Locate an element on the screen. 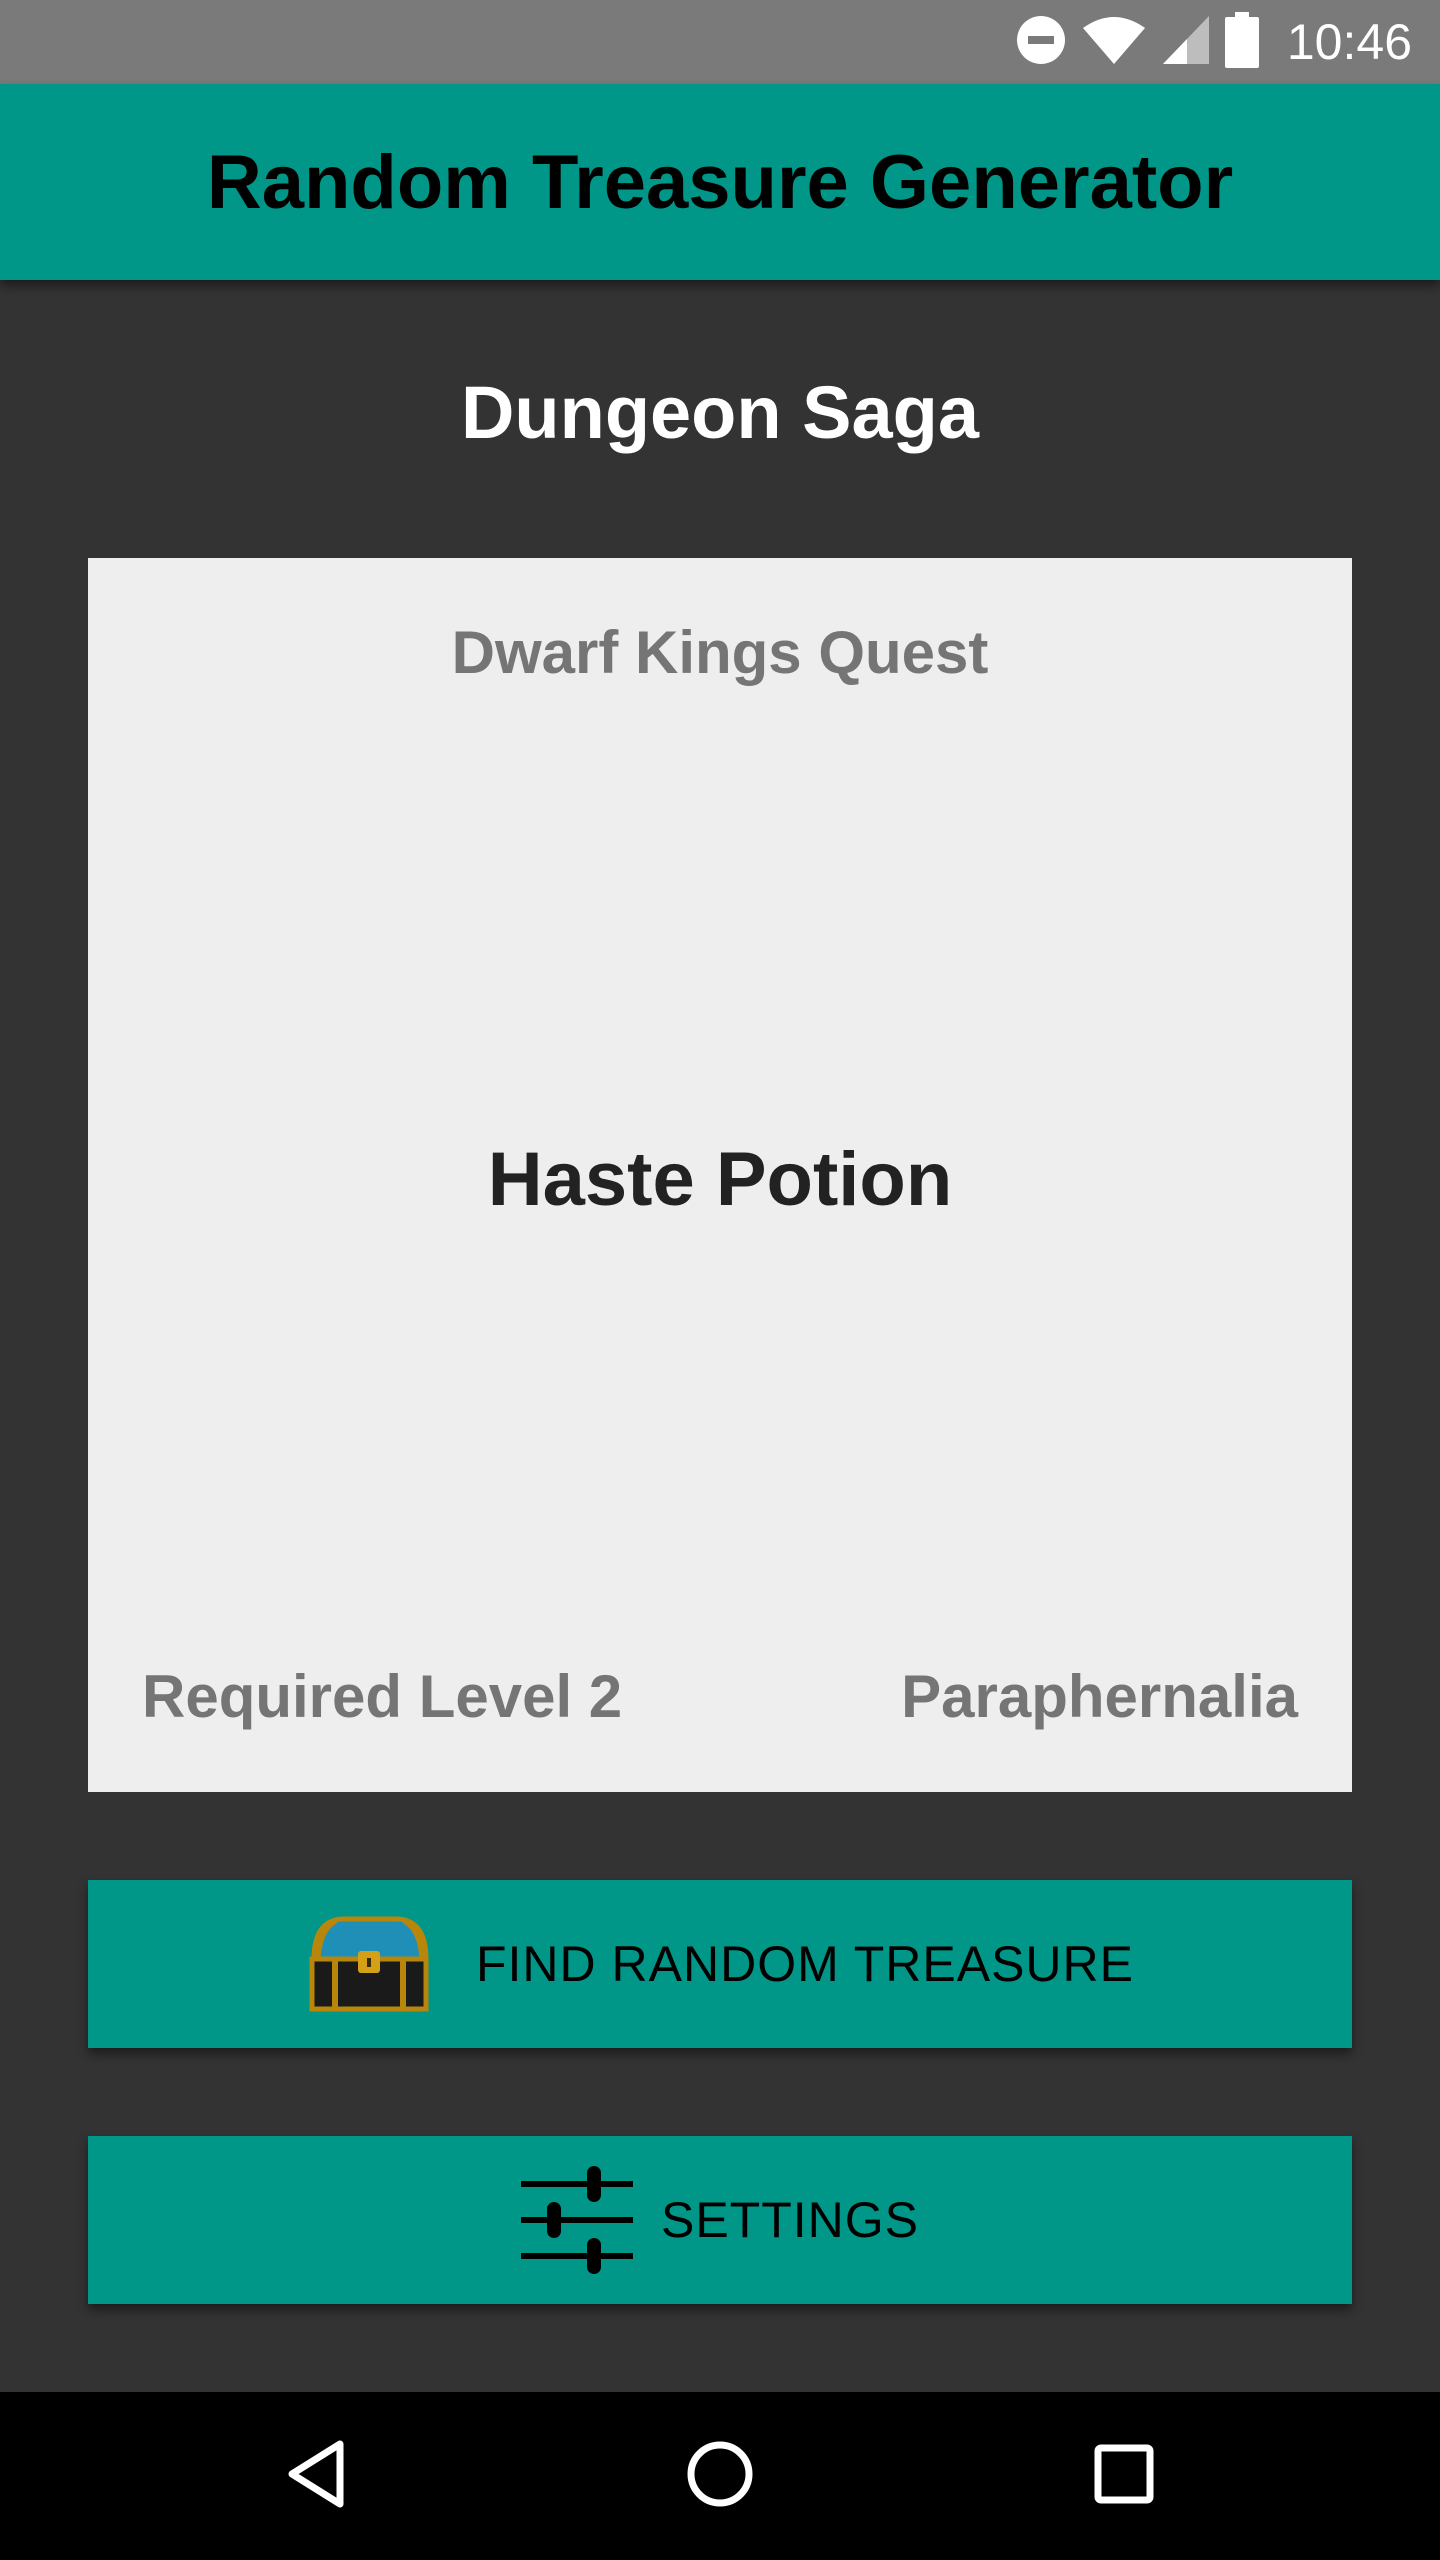 The image size is (1440, 2560). battery-icon is located at coordinates (1241, 42).